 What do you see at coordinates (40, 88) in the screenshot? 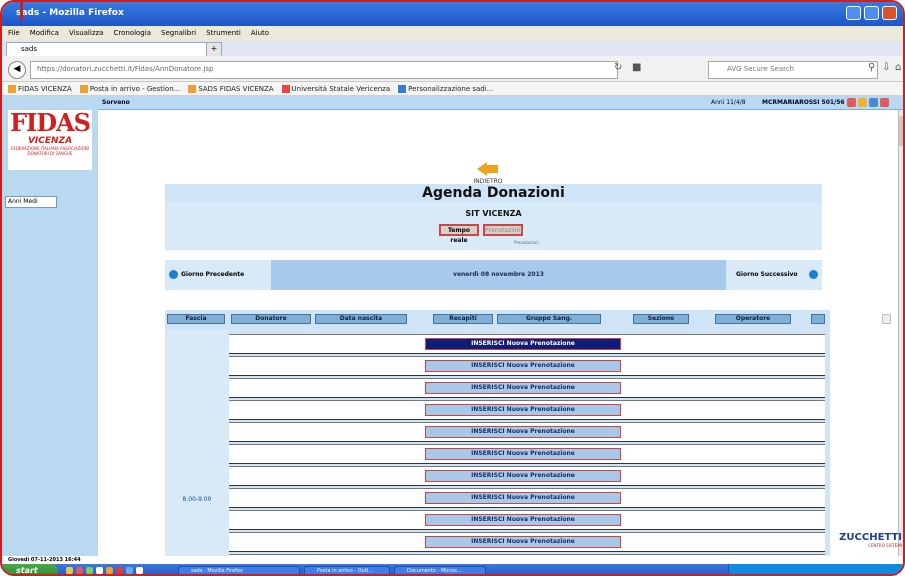
I see `bookmark-item: FIDAS VICENZA` at bounding box center [40, 88].